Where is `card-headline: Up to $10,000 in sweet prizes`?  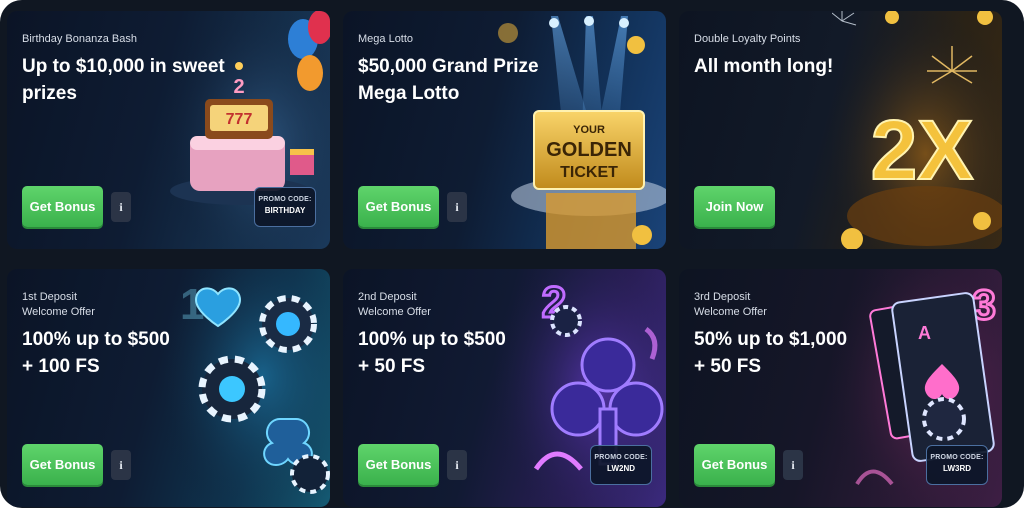 card-headline: Up to $10,000 in sweet prizes is located at coordinates (123, 80).